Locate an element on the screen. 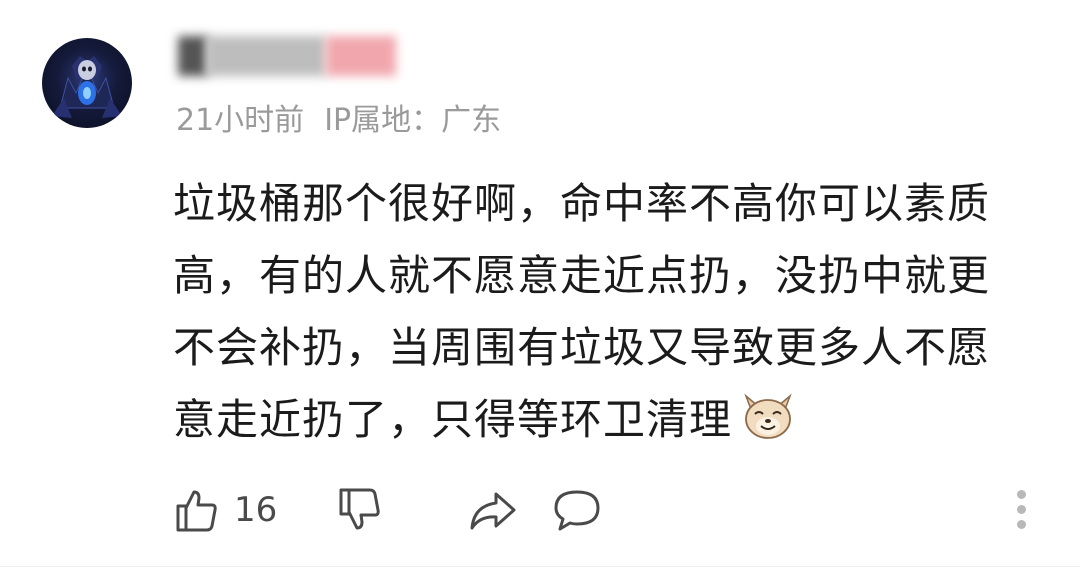 The width and height of the screenshot is (1080, 573). comment-line: 垃圾桶那个很好啊，命中率不高你可以素质 is located at coordinates (582, 203).